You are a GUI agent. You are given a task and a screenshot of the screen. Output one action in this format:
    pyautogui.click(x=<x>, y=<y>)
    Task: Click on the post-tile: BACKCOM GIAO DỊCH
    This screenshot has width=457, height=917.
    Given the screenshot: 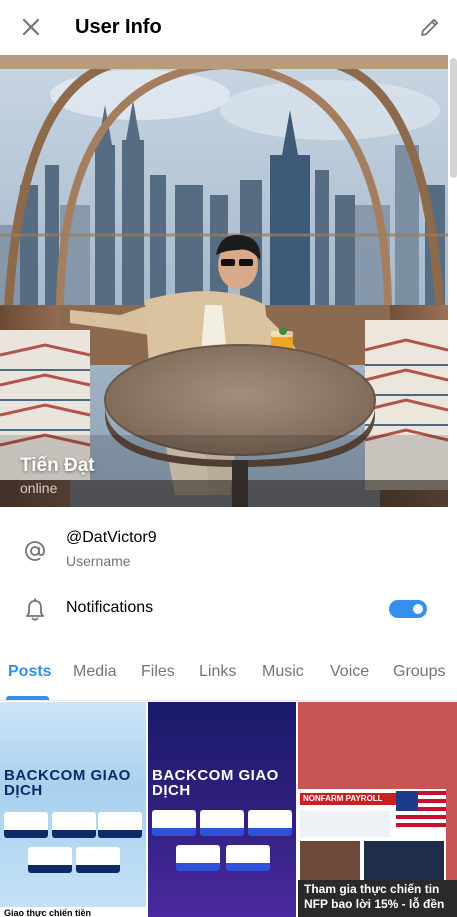 What is the action you would take?
    pyautogui.click(x=222, y=809)
    